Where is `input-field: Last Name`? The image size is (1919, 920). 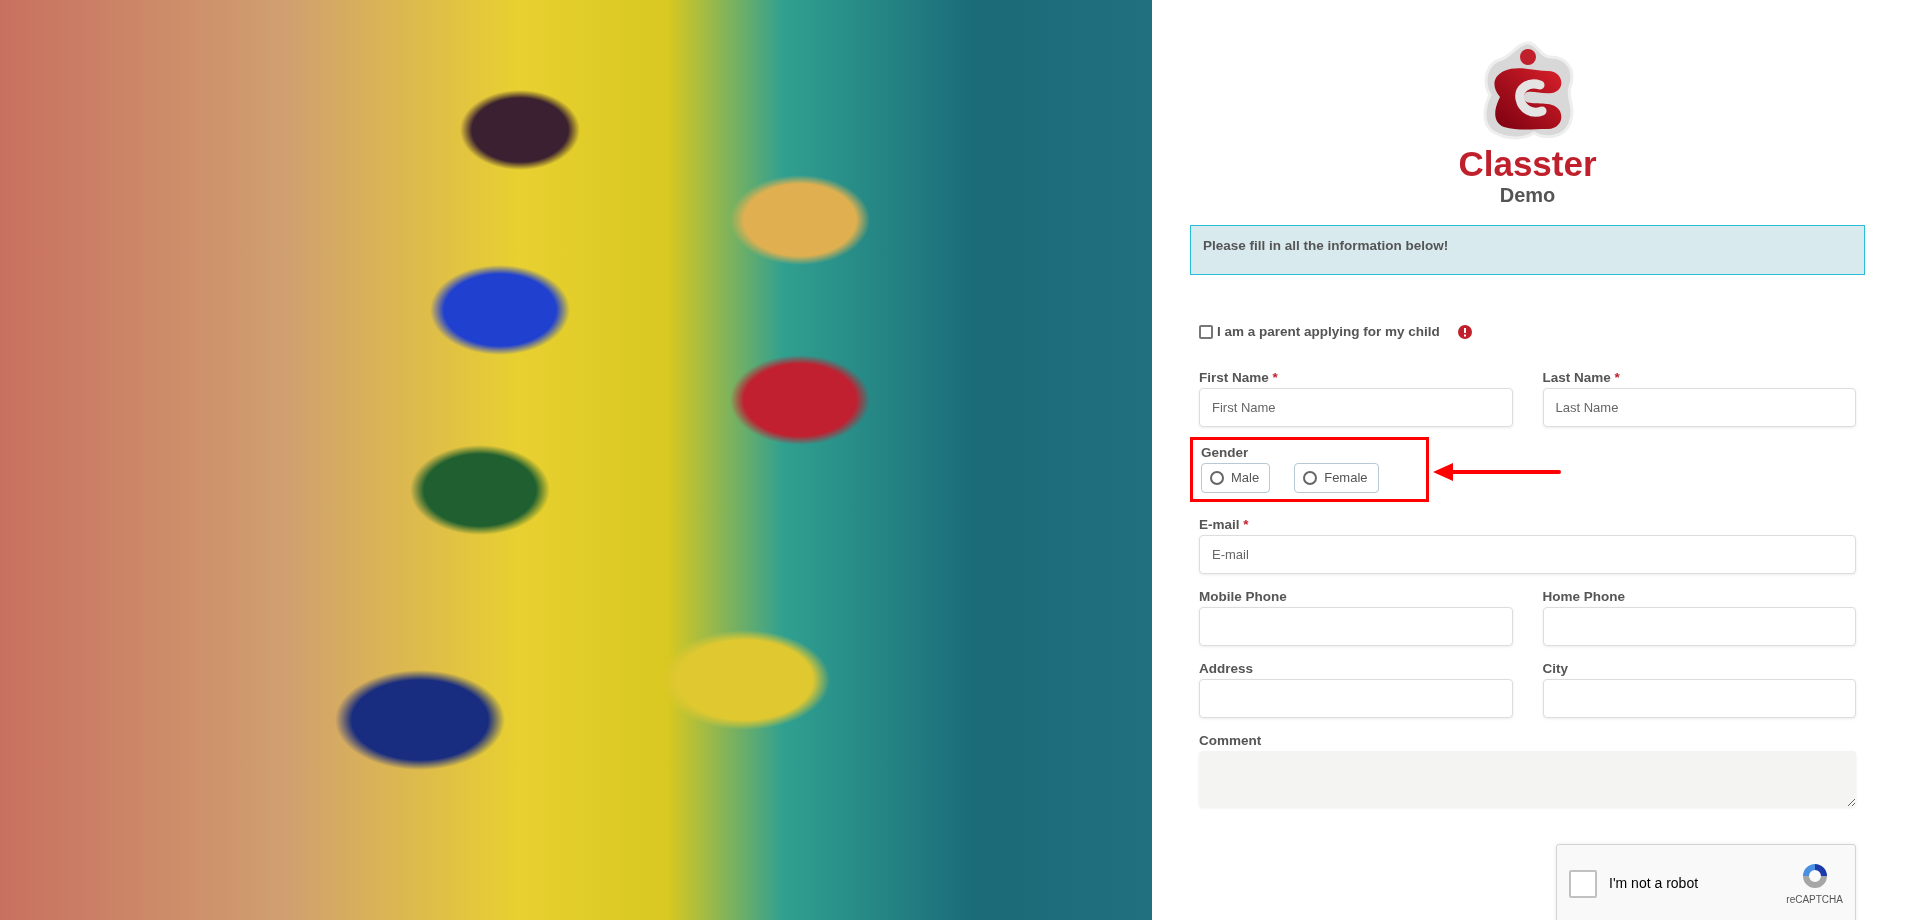 input-field: Last Name is located at coordinates (1699, 407).